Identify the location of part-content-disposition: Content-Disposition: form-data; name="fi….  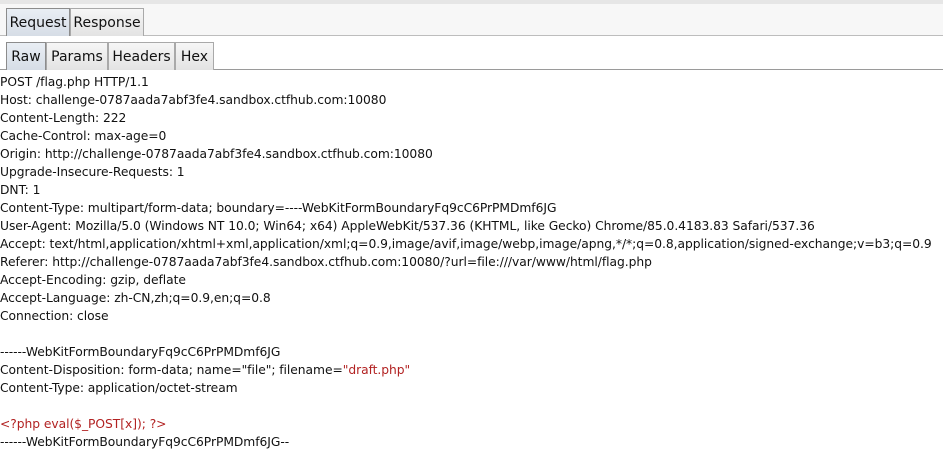
(471, 370).